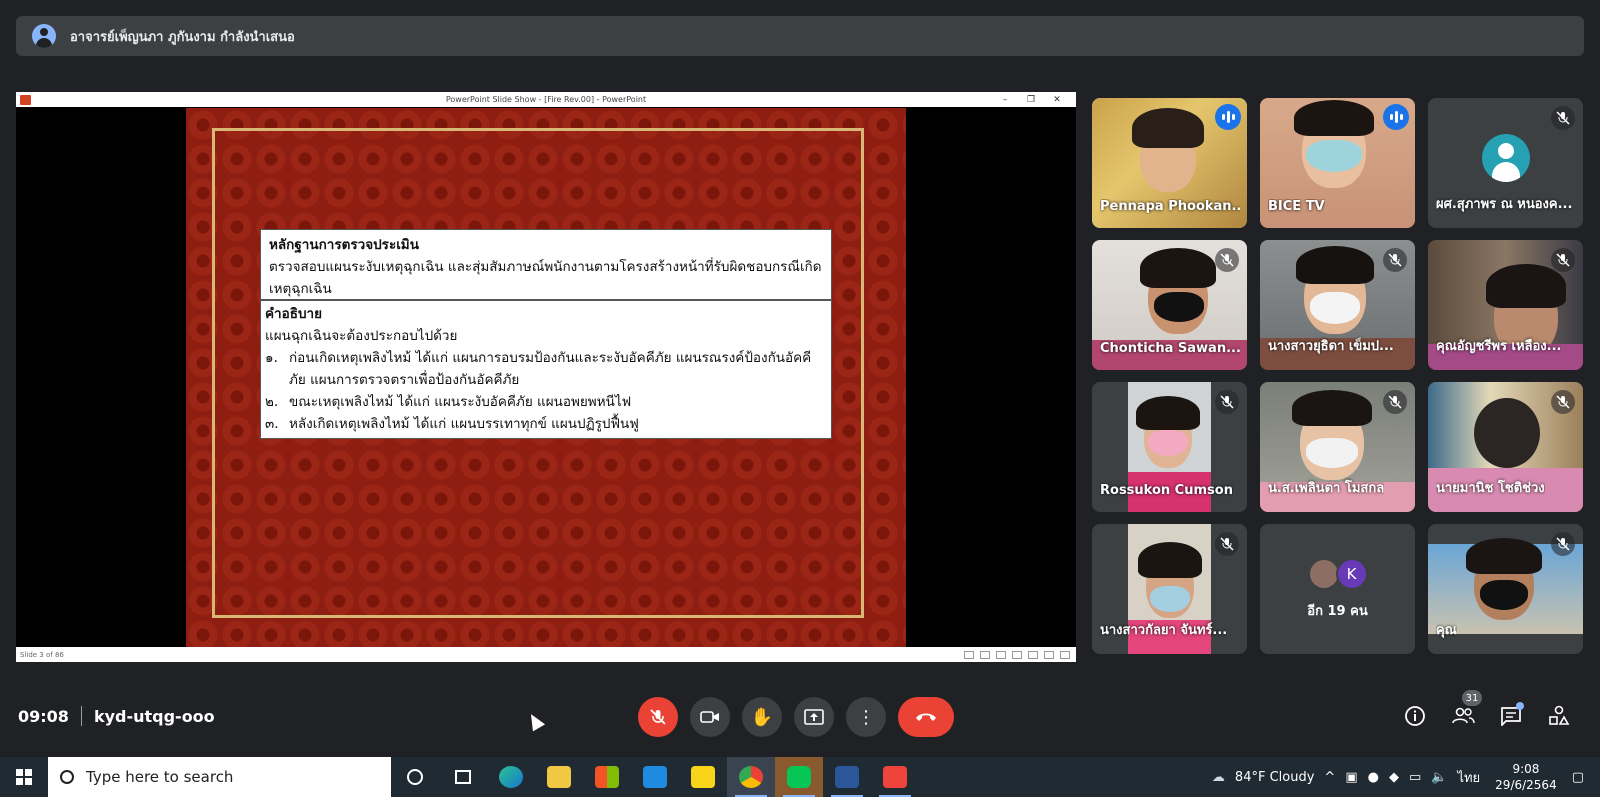 Image resolution: width=1600 pixels, height=797 pixels. I want to click on presenter-text: อาจารย์เพ็ญนภา ภูกันงาม กำลังนำเสนอ, so click(182, 37).